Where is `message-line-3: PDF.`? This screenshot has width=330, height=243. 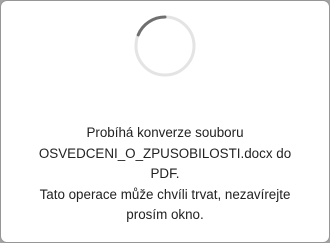
message-line-3: PDF. is located at coordinates (165, 173).